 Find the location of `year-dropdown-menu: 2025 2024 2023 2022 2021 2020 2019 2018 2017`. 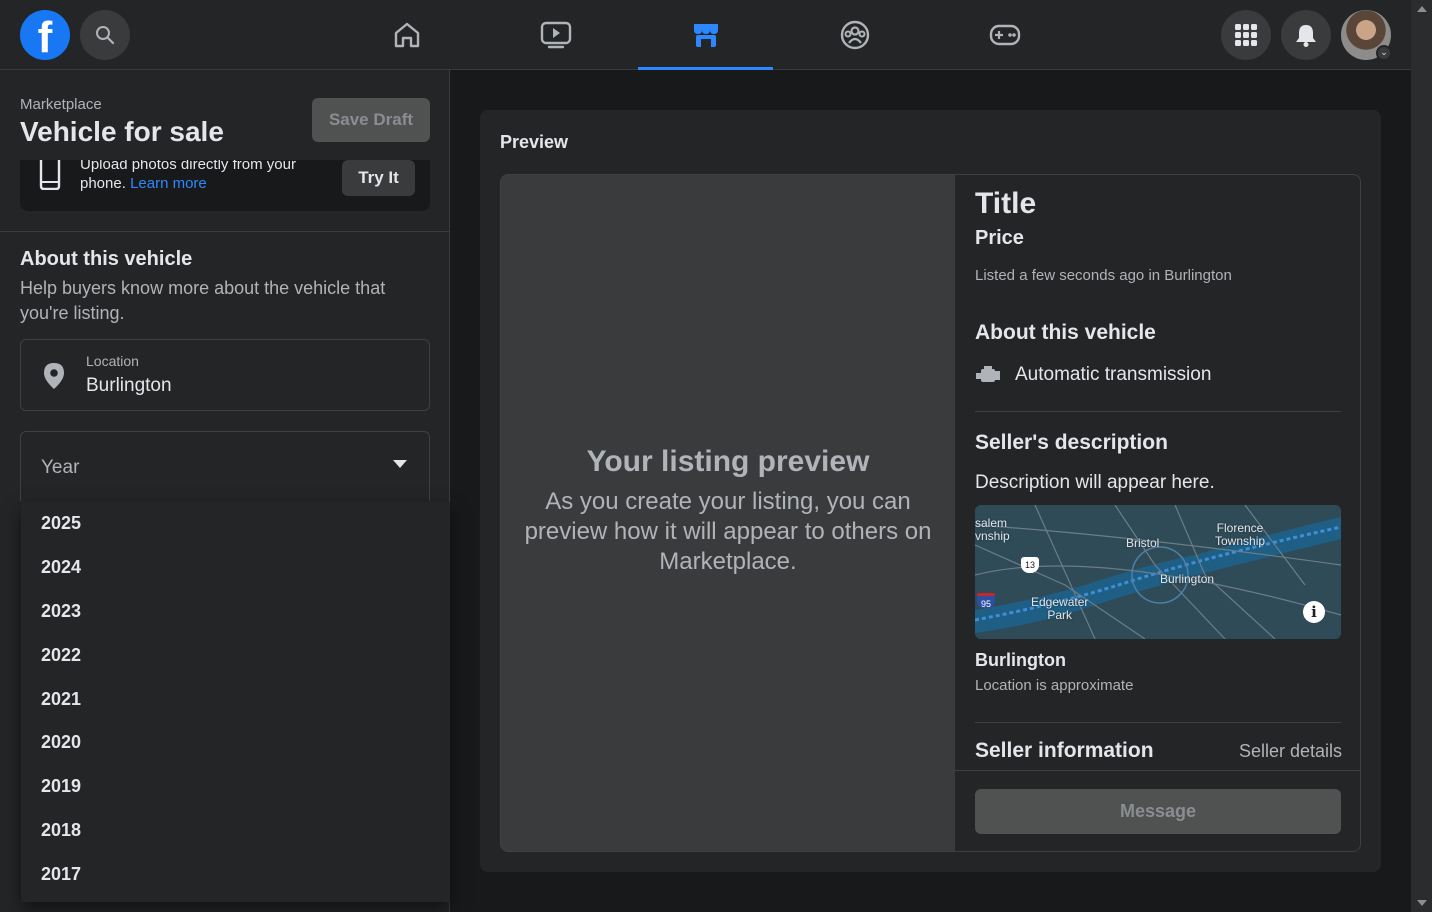

year-dropdown-menu: 2025 2024 2023 2022 2021 2020 2019 2018 2017 is located at coordinates (235, 702).